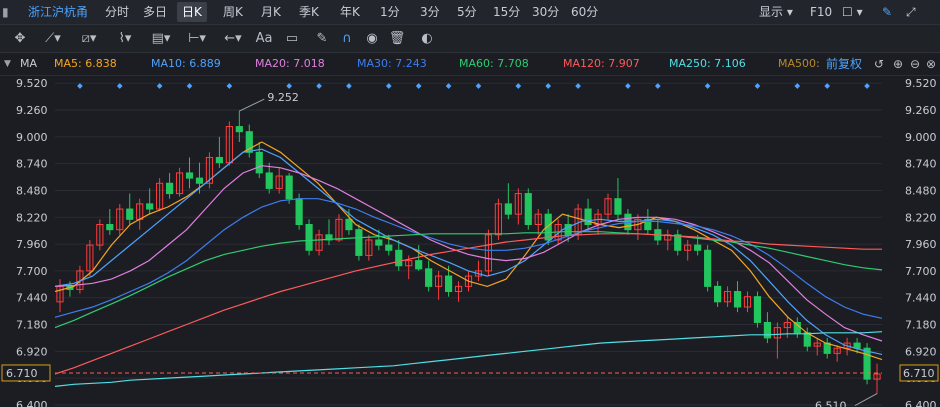 This screenshot has width=940, height=407. I want to click on legend-item-7: MA500:, so click(799, 63).